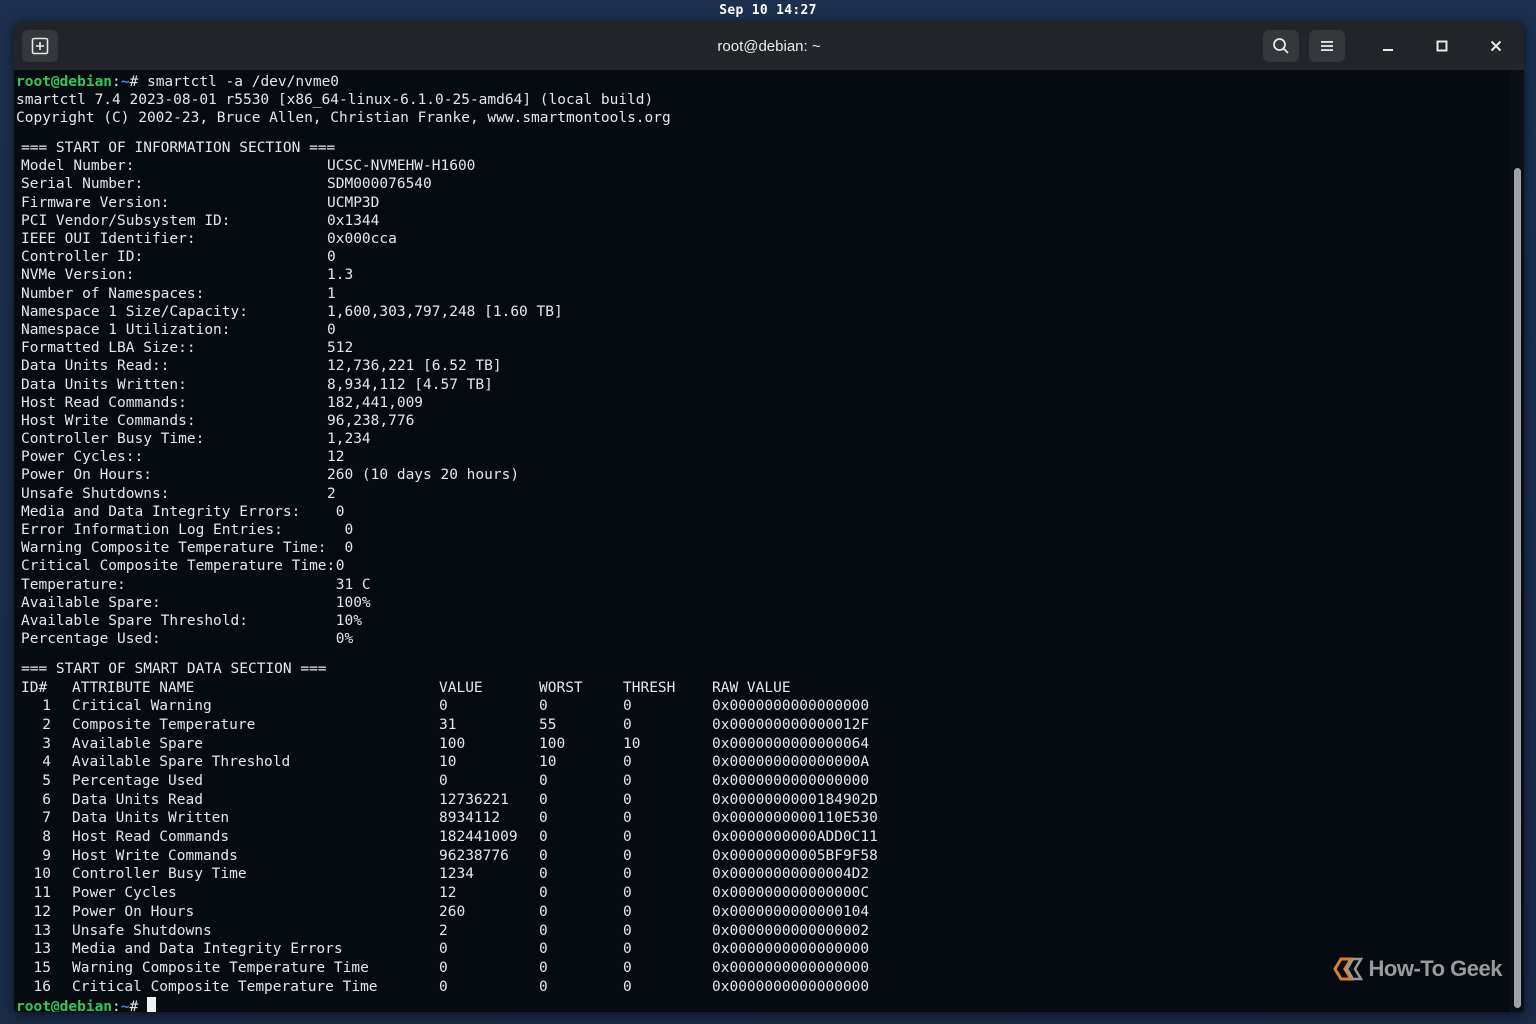 This screenshot has width=1536, height=1024. What do you see at coordinates (548, 762) in the screenshot?
I see `cell-worst: 10` at bounding box center [548, 762].